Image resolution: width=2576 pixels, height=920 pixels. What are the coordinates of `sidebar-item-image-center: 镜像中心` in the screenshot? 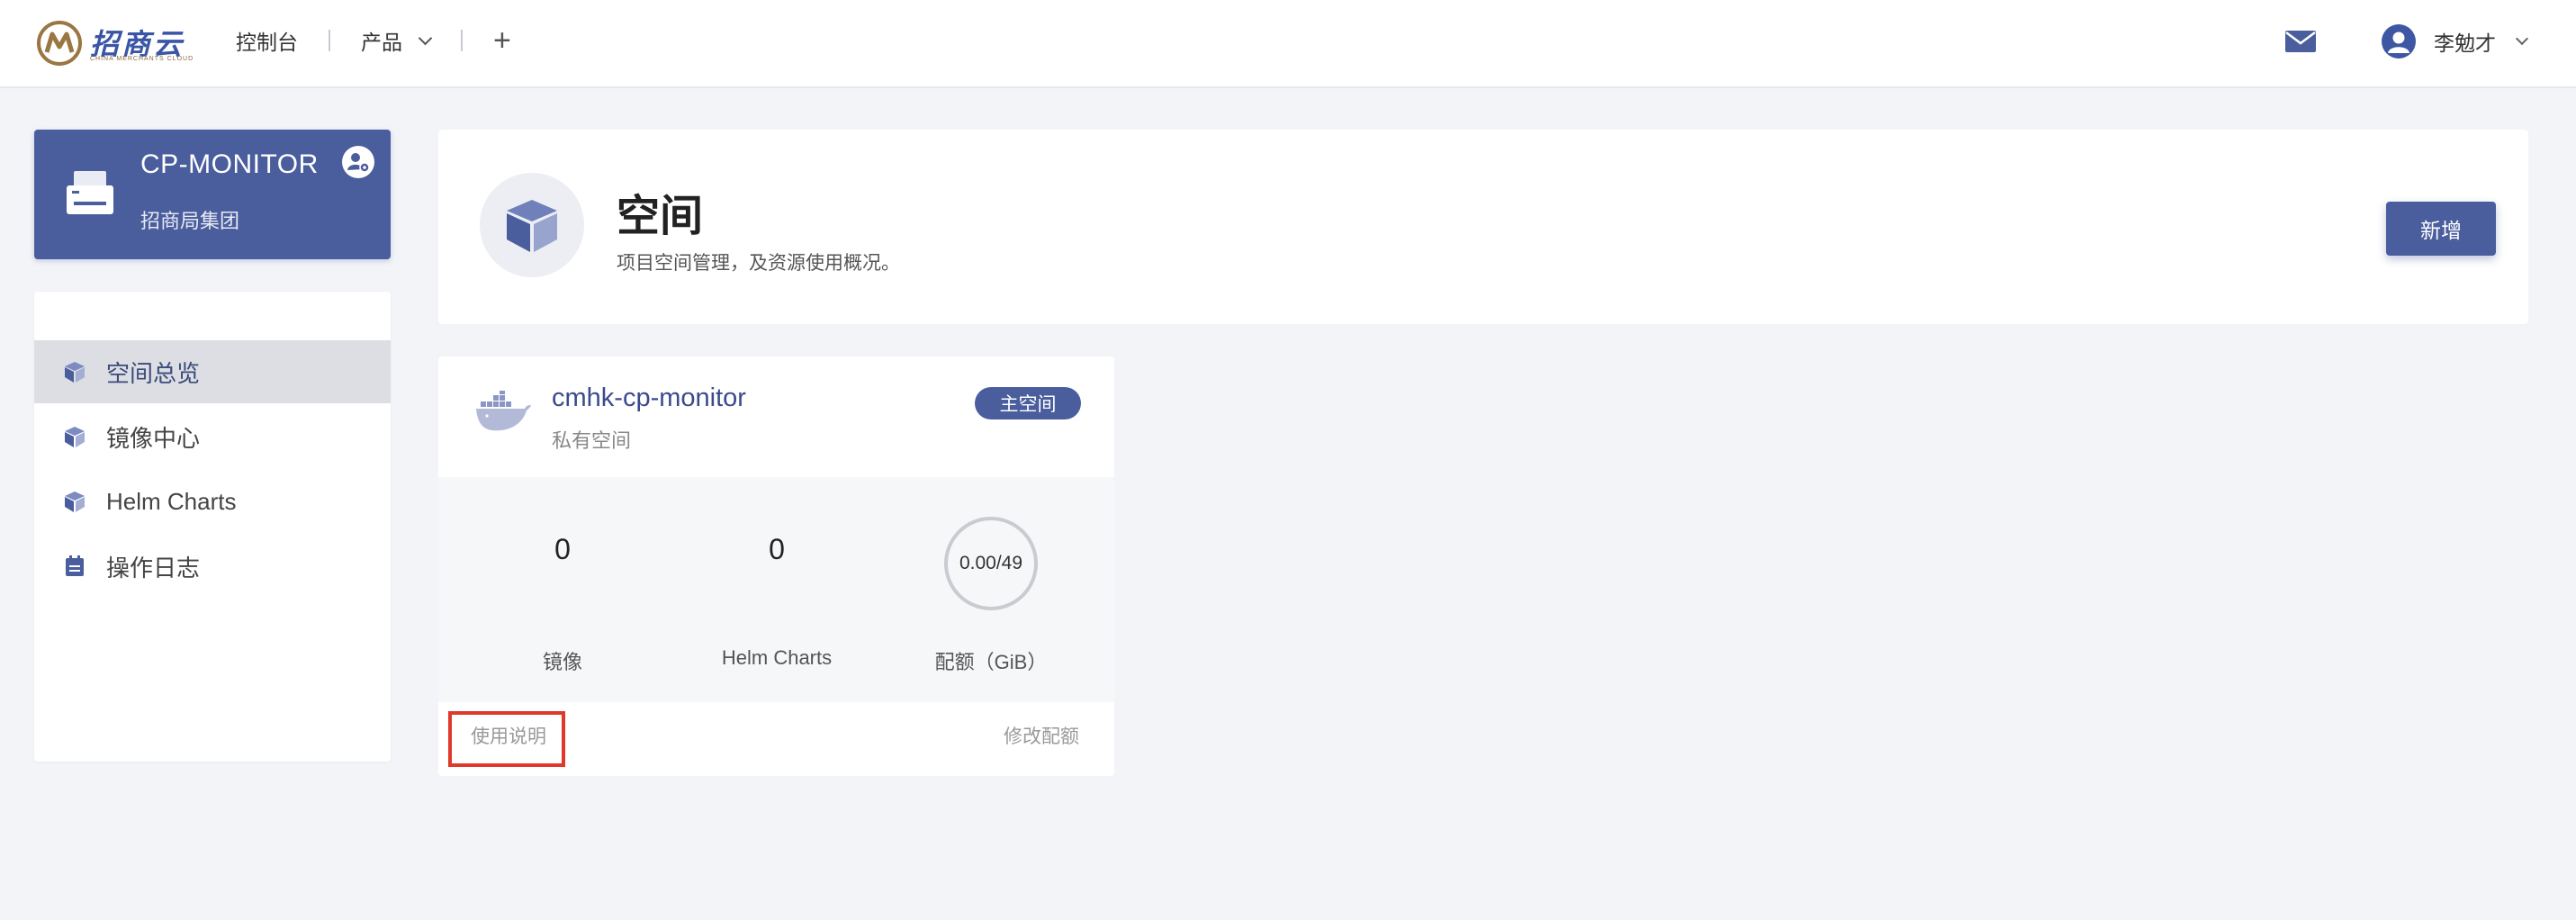 It's located at (212, 436).